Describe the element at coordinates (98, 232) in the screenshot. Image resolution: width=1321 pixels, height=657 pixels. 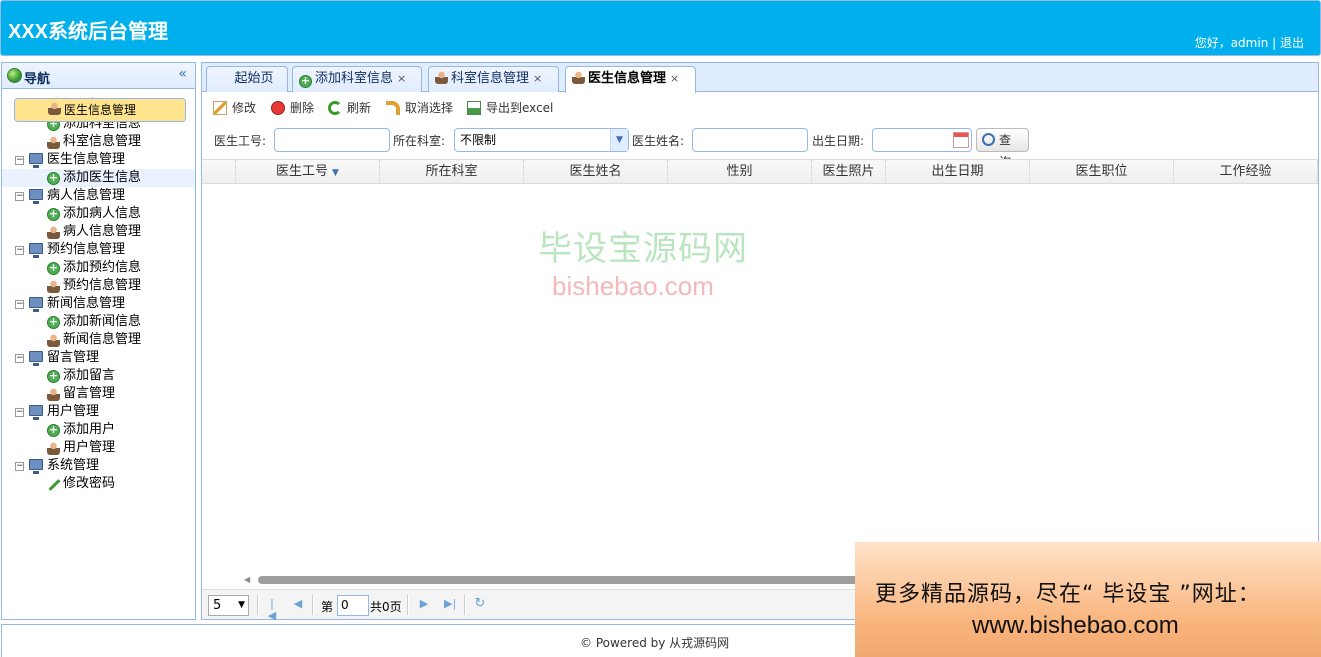
I see `nav-item: 病人信息管理` at that location.